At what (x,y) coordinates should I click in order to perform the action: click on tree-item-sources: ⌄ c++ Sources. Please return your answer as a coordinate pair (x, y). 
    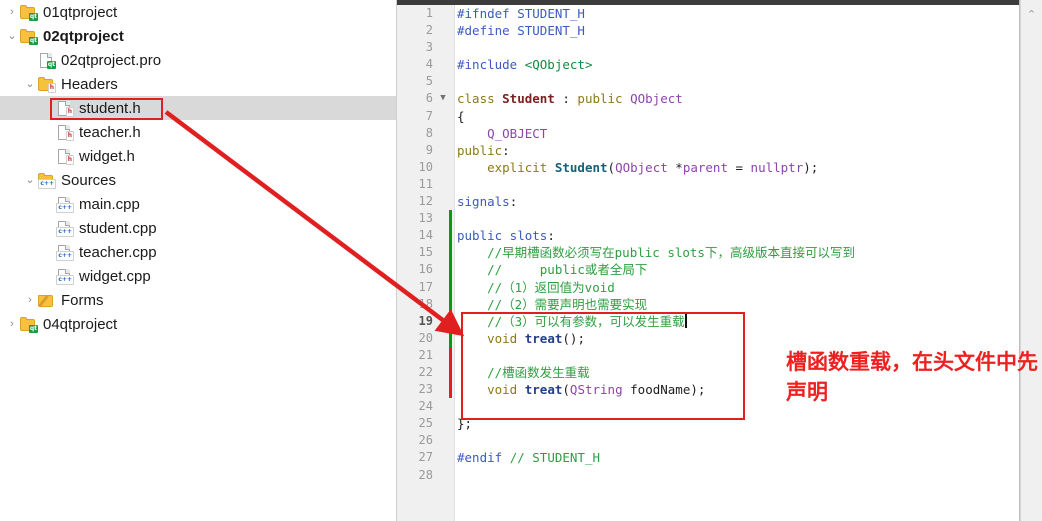
    Looking at the image, I should click on (198, 180).